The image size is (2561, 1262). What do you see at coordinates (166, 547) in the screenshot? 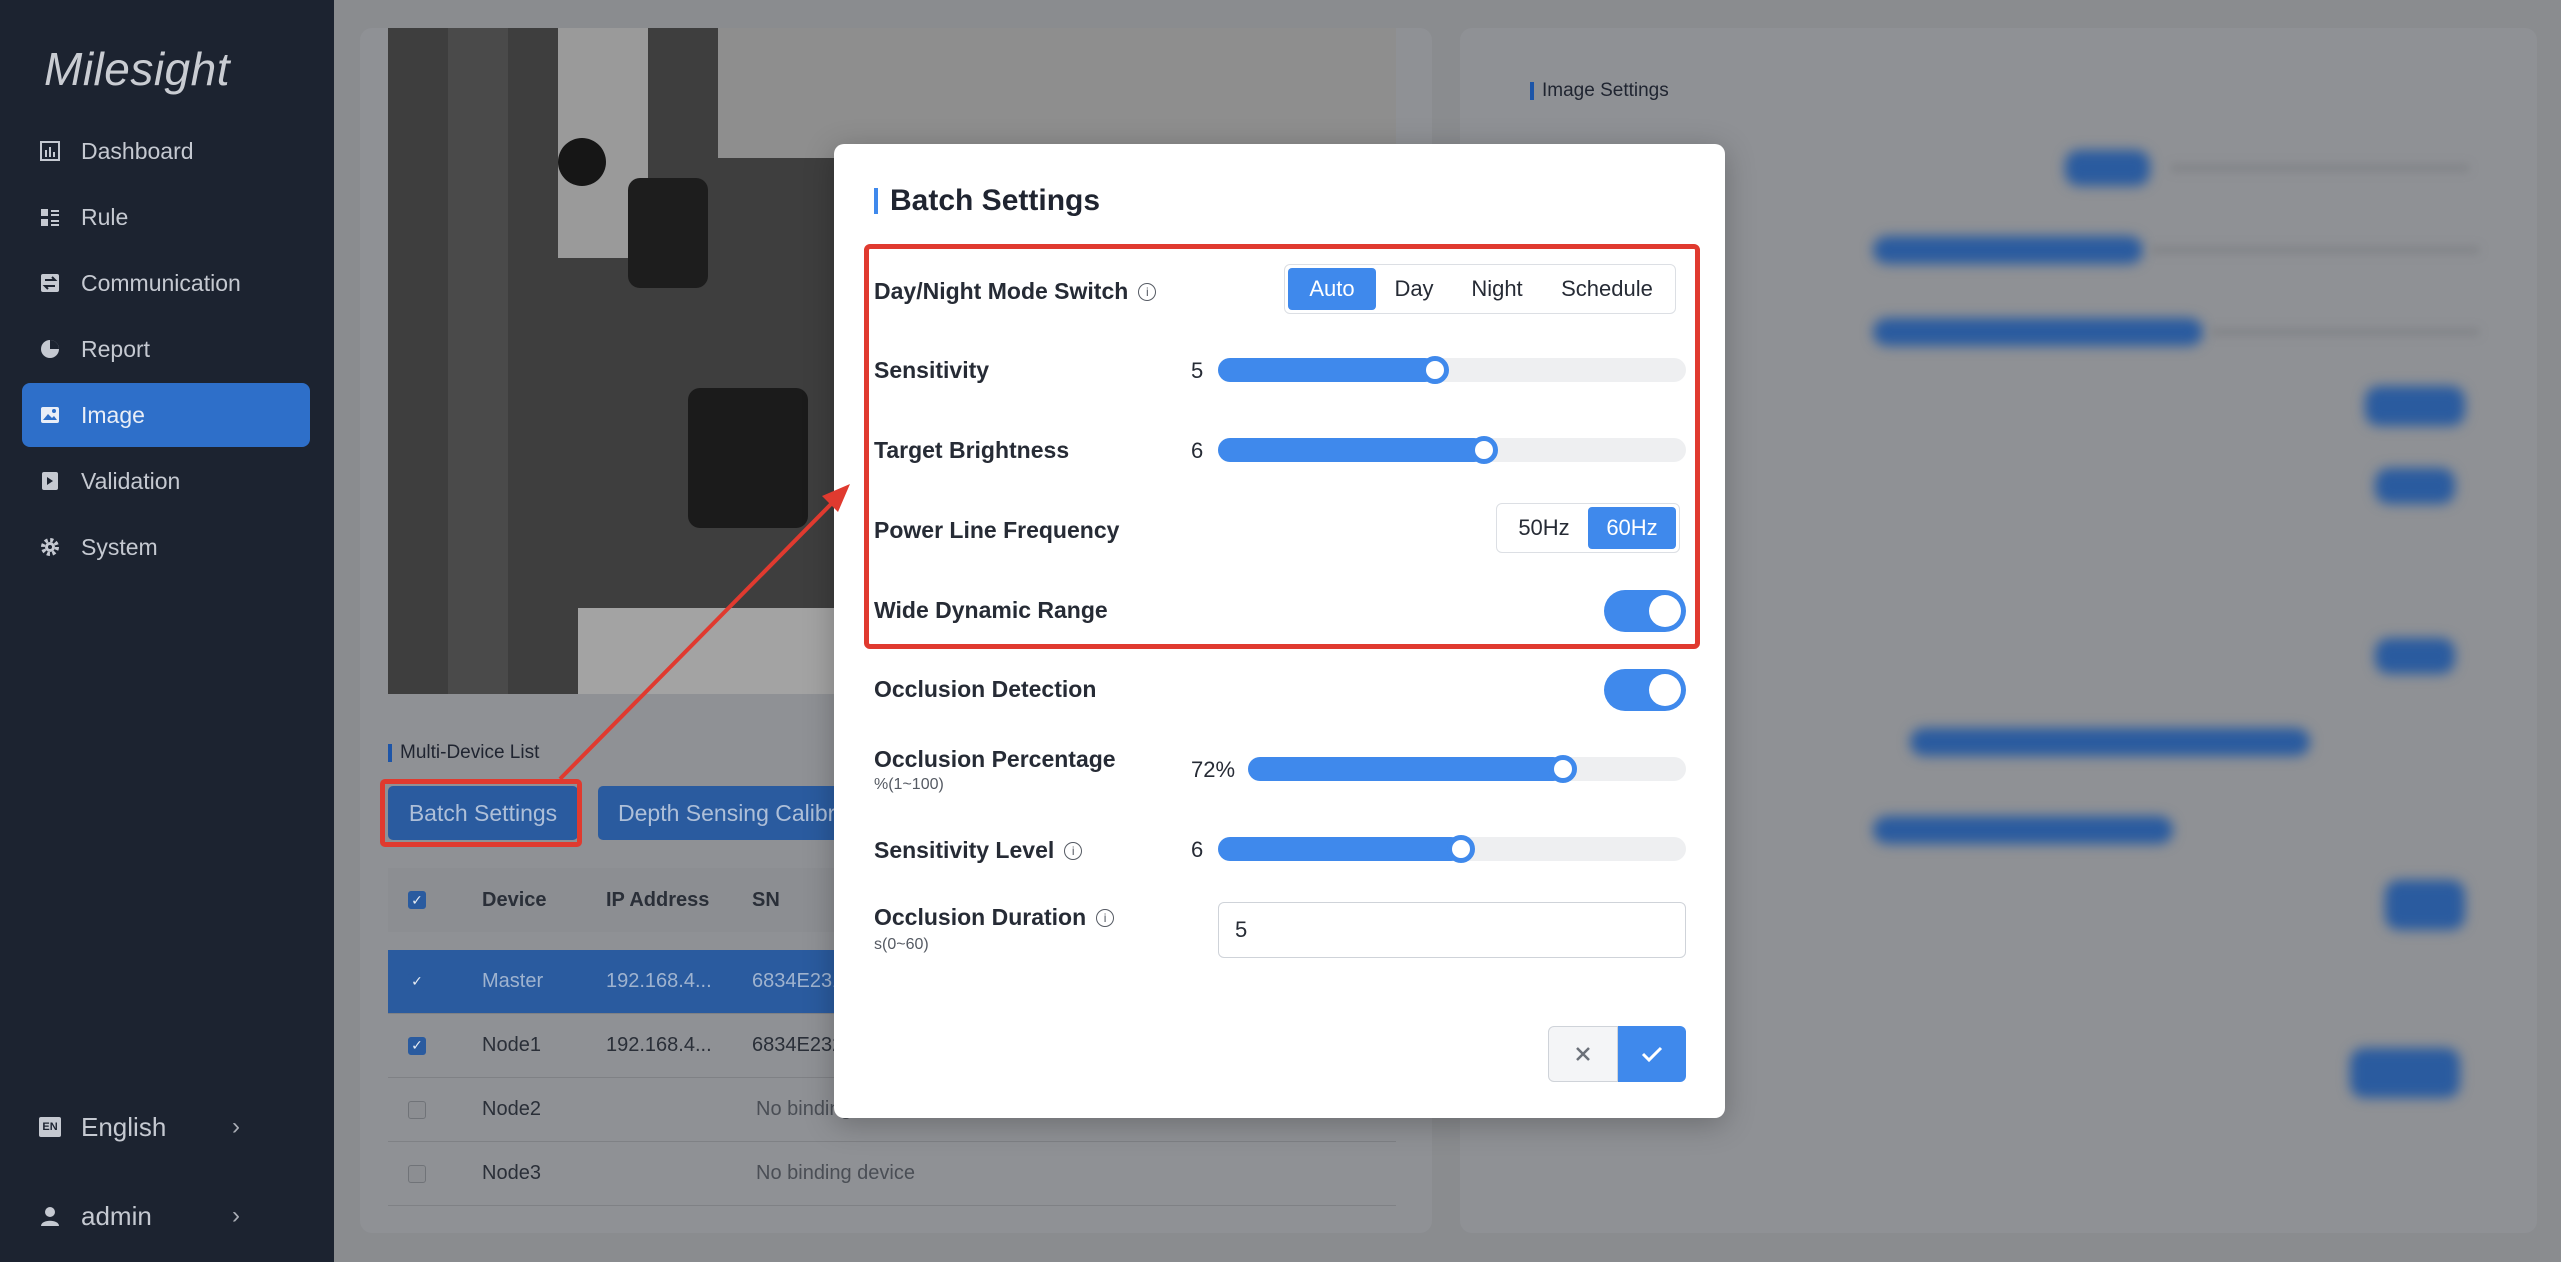
I see `sidebar-item-system: System` at bounding box center [166, 547].